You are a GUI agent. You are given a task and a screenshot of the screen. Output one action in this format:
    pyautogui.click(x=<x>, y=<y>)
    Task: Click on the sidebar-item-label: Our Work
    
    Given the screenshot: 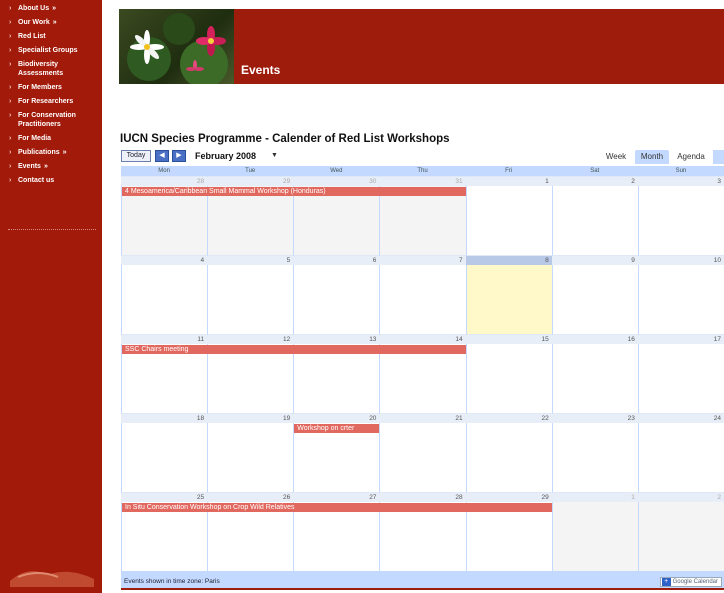 What is the action you would take?
    pyautogui.click(x=34, y=22)
    